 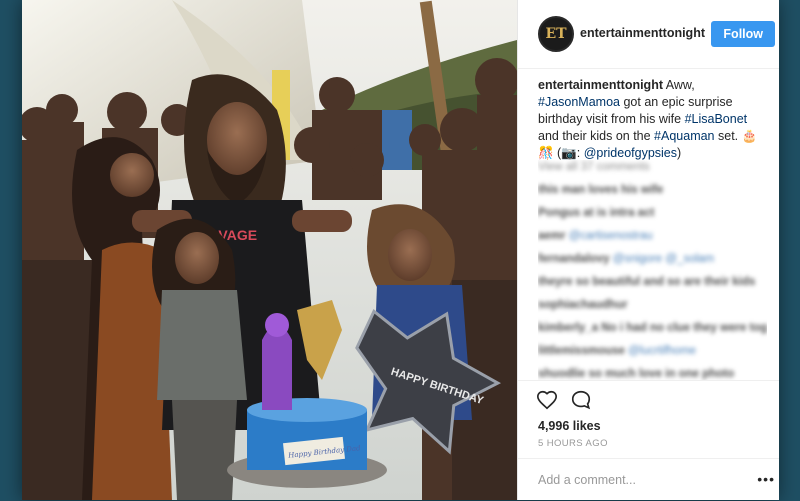 I want to click on list-item: shuodlie so much love in one photo, so click(x=652, y=373).